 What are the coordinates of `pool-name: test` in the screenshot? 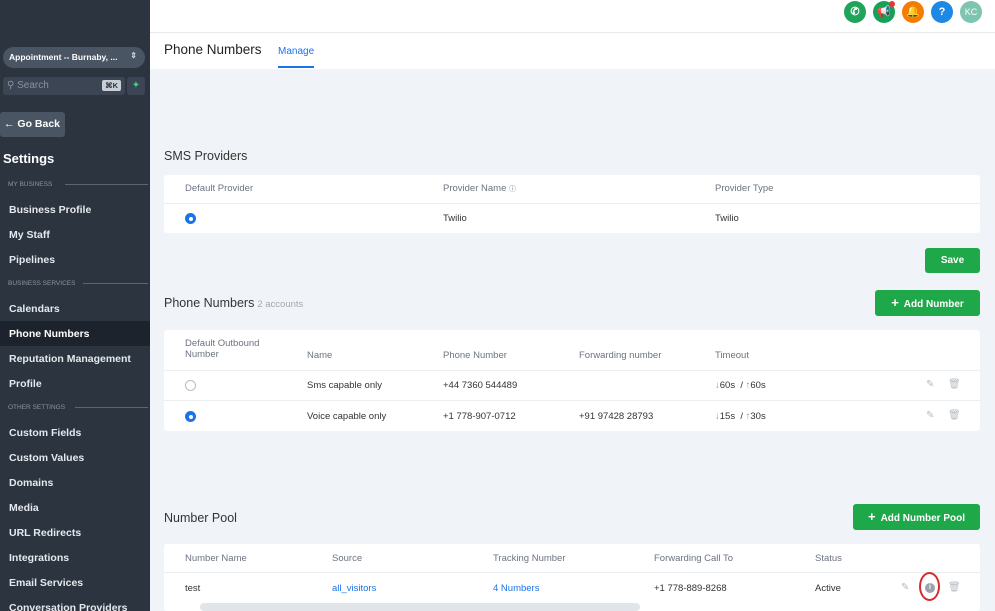 It's located at (193, 588).